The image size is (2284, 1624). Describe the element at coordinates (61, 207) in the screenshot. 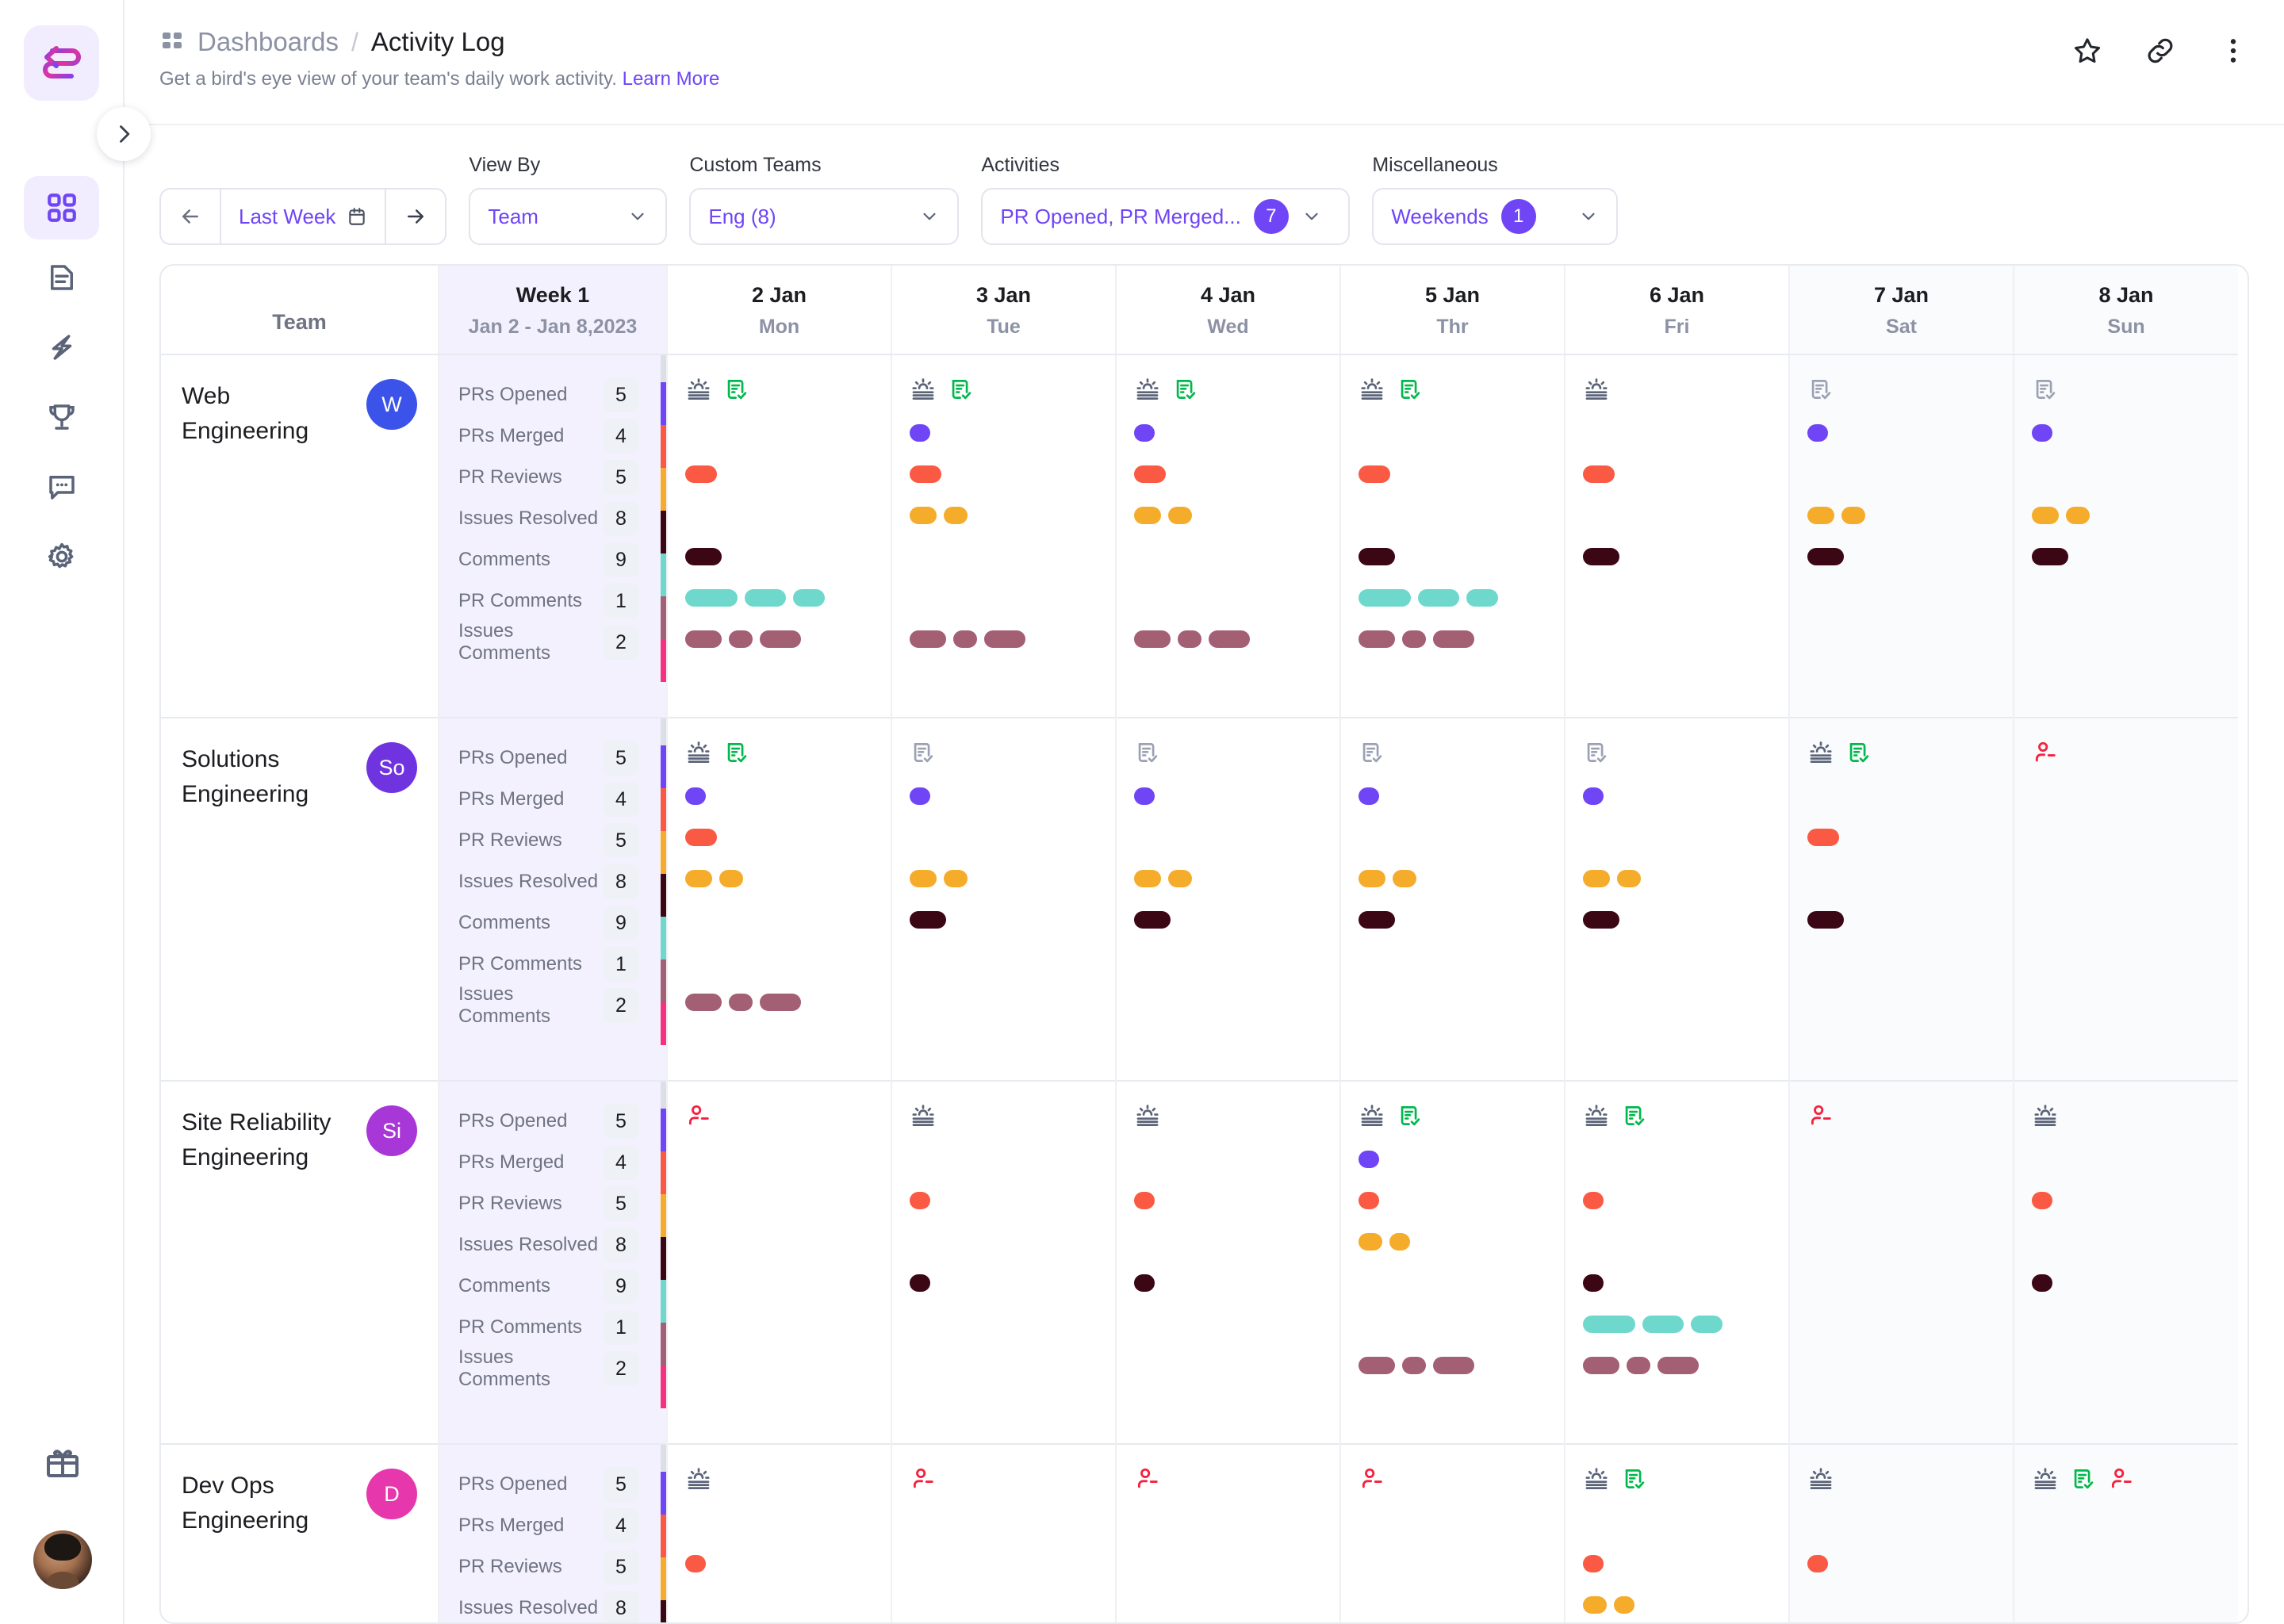

I see `sidebar-item-dashboards` at that location.